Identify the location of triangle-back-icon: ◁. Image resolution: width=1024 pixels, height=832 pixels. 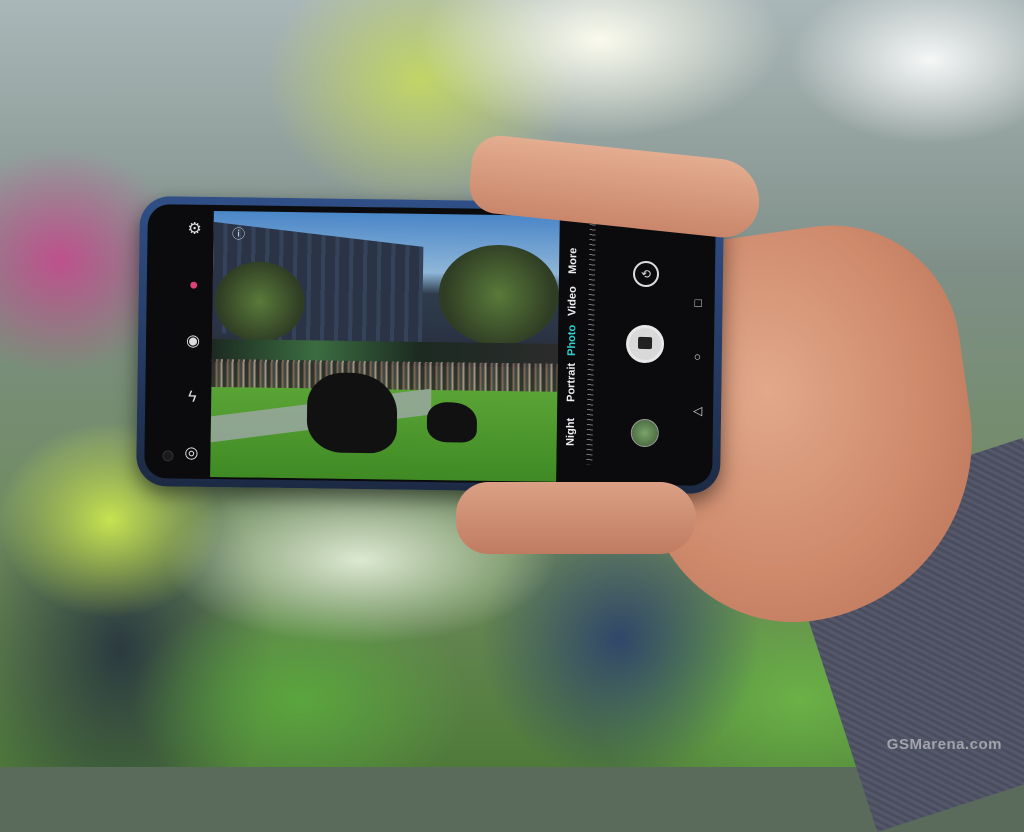
(697, 411).